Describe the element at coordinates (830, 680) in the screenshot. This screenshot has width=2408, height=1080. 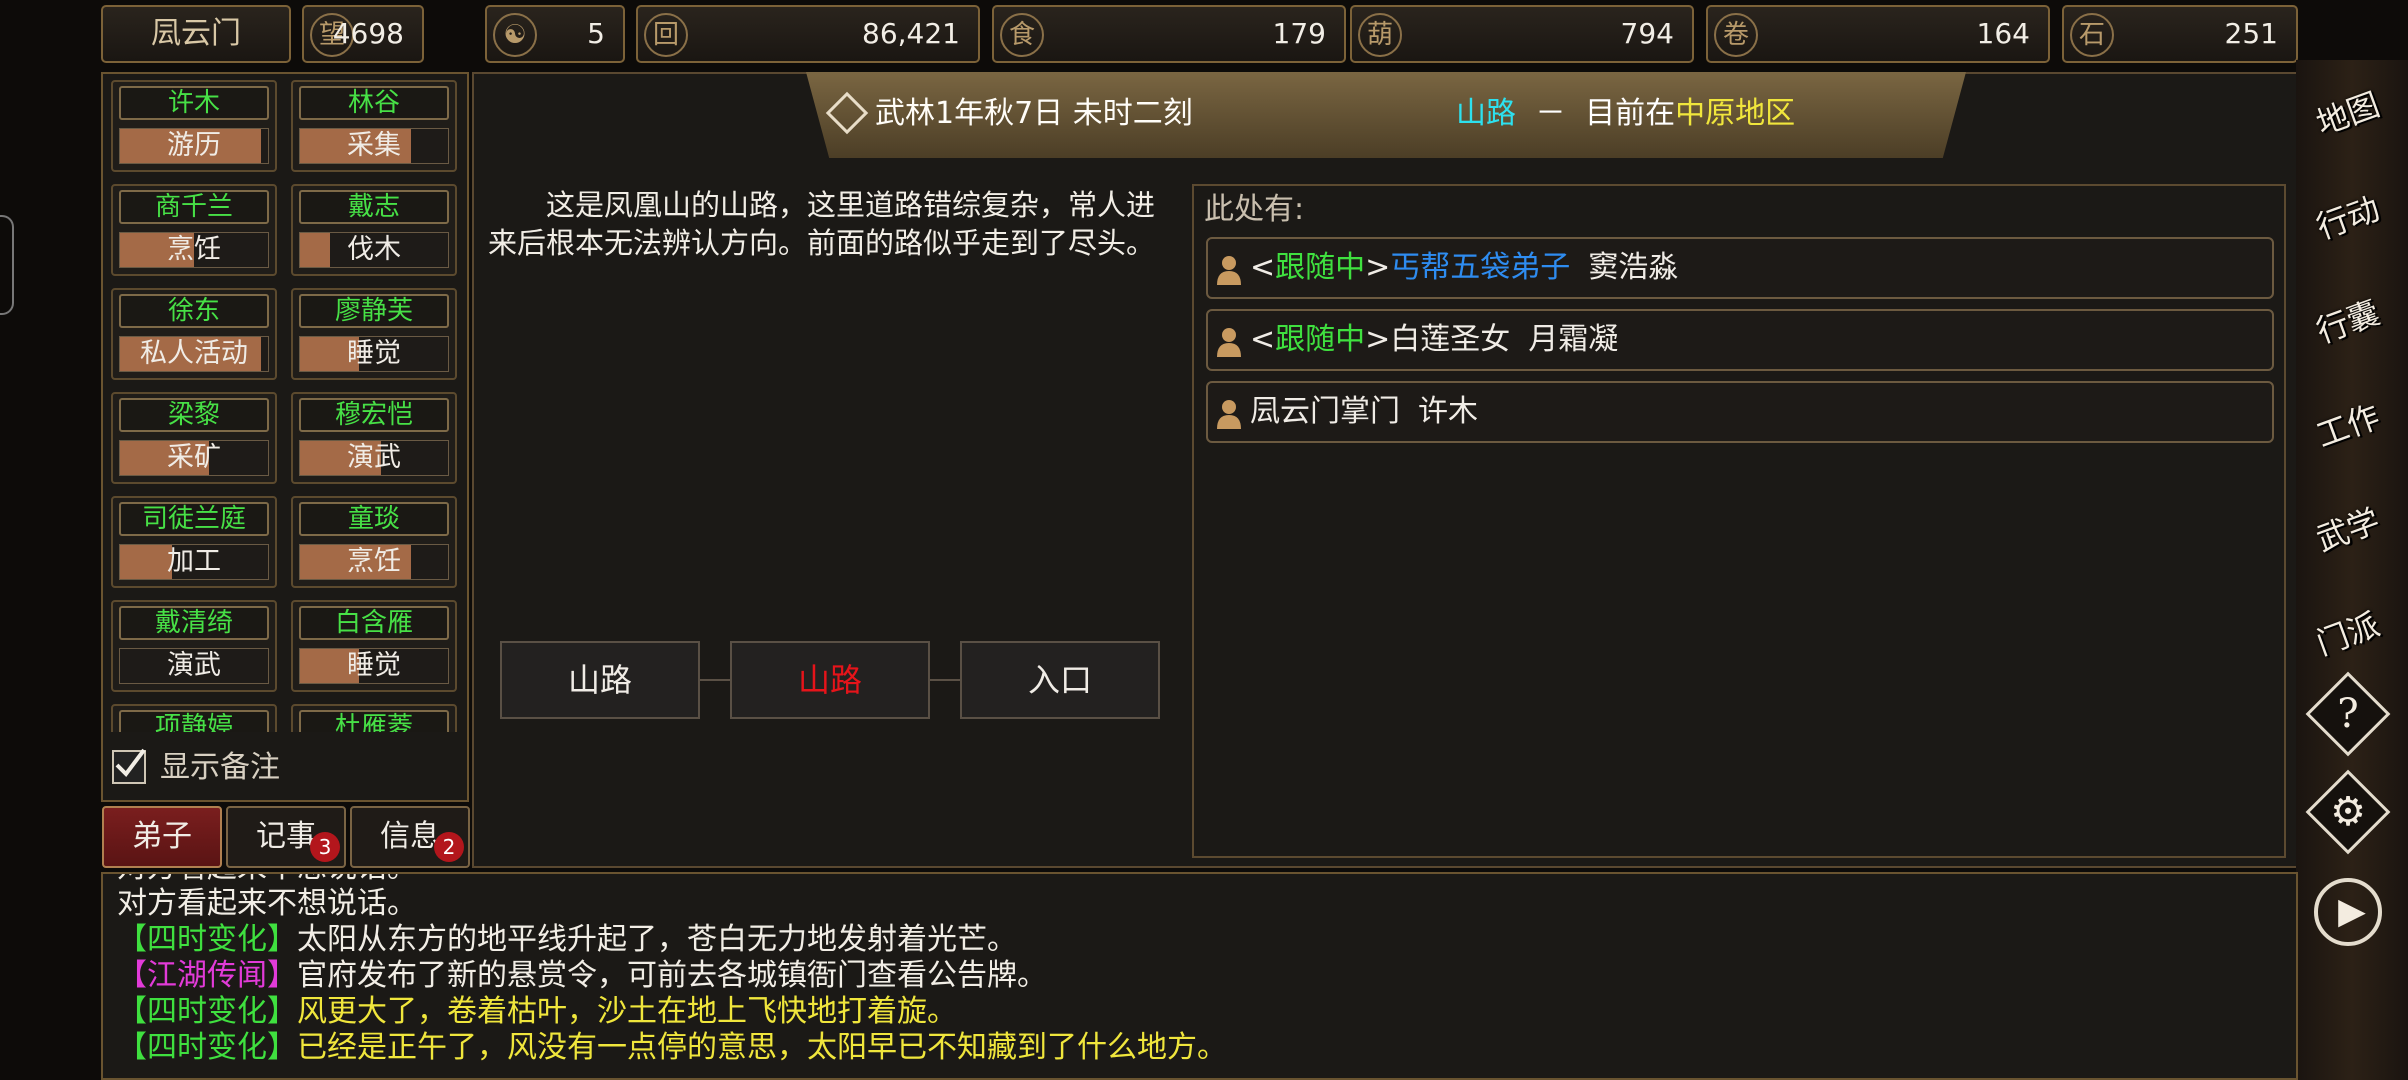
I see `current-location-node: 山路` at that location.